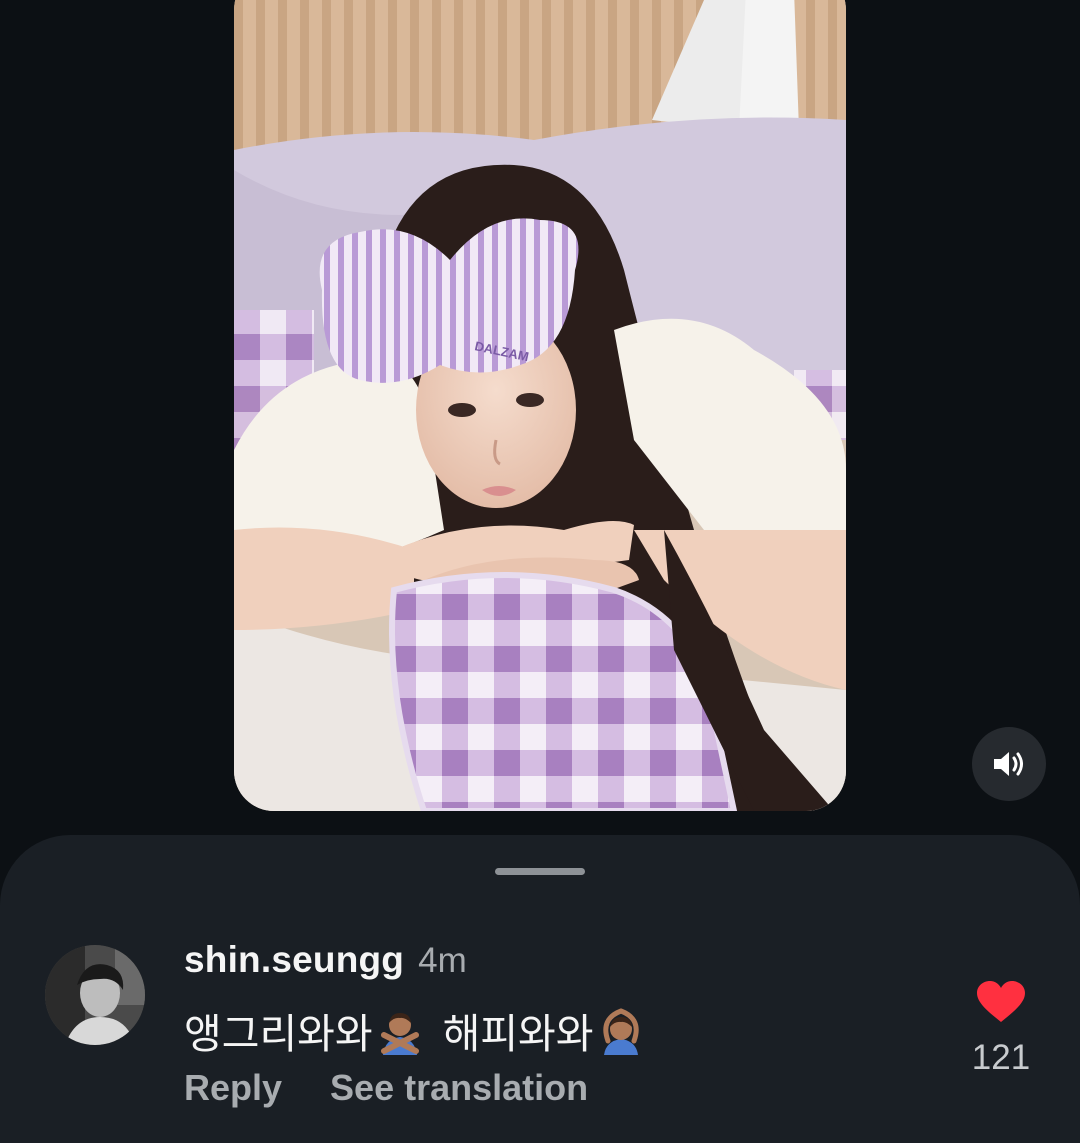  What do you see at coordinates (442, 960) in the screenshot?
I see `comment-timestamp: 4m` at bounding box center [442, 960].